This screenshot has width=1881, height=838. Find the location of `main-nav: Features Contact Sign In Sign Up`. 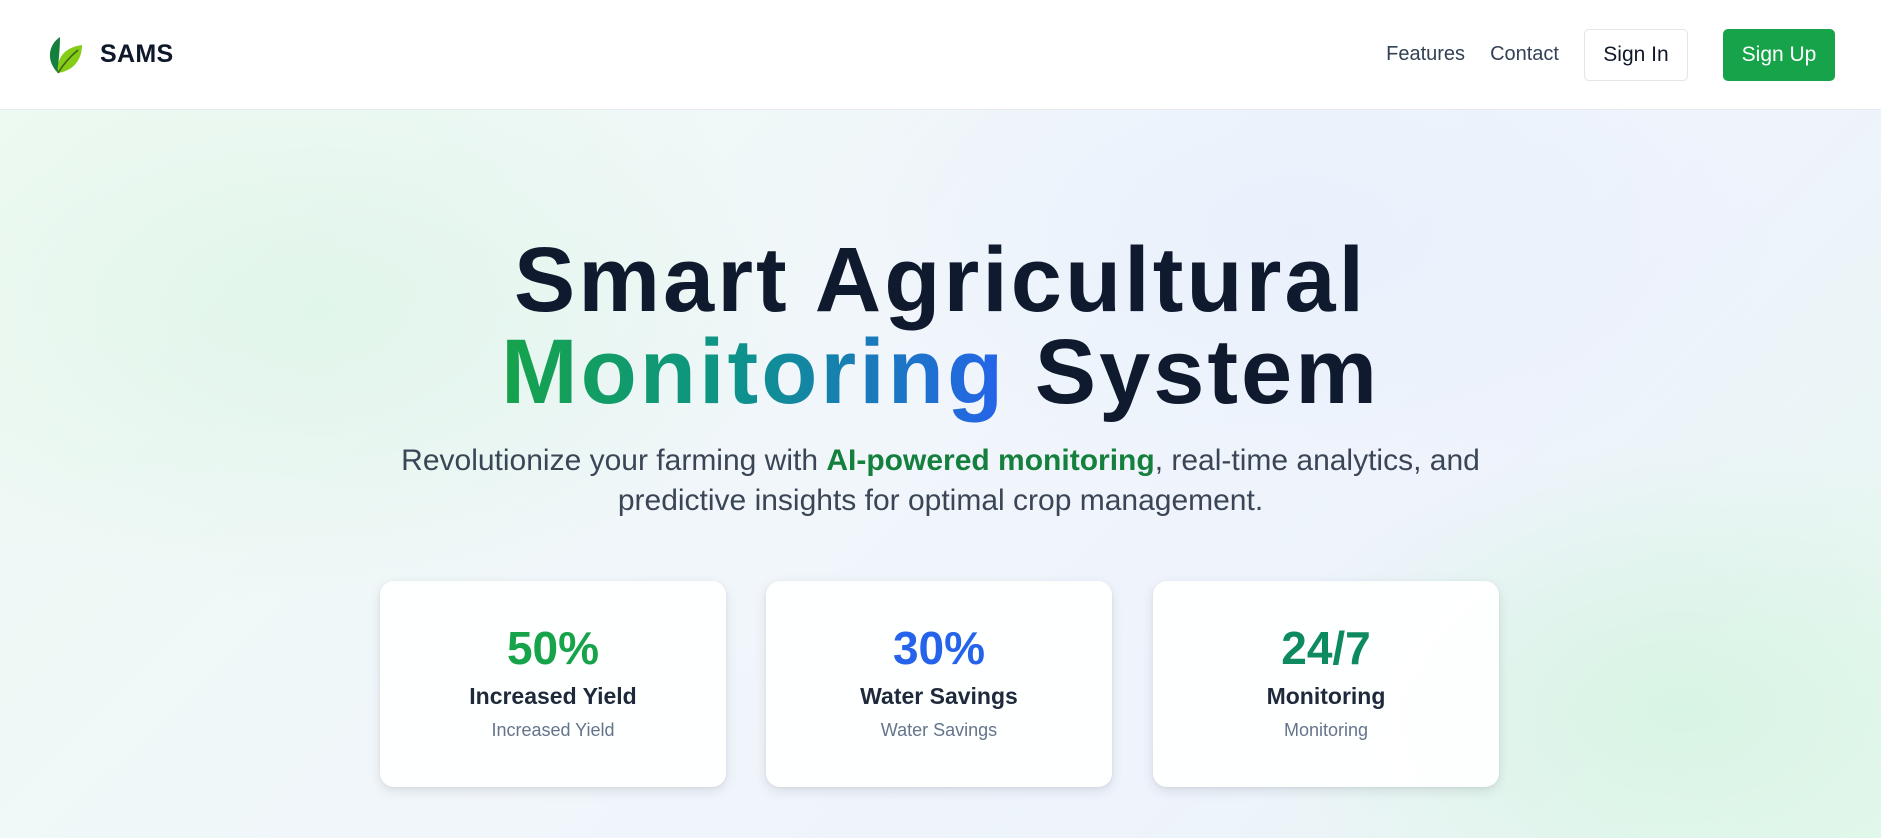

main-nav: Features Contact Sign In Sign Up is located at coordinates (1610, 54).